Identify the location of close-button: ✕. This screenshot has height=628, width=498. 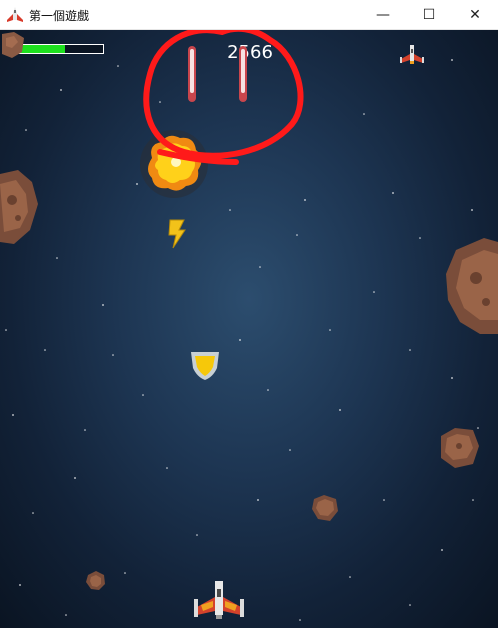
(475, 14).